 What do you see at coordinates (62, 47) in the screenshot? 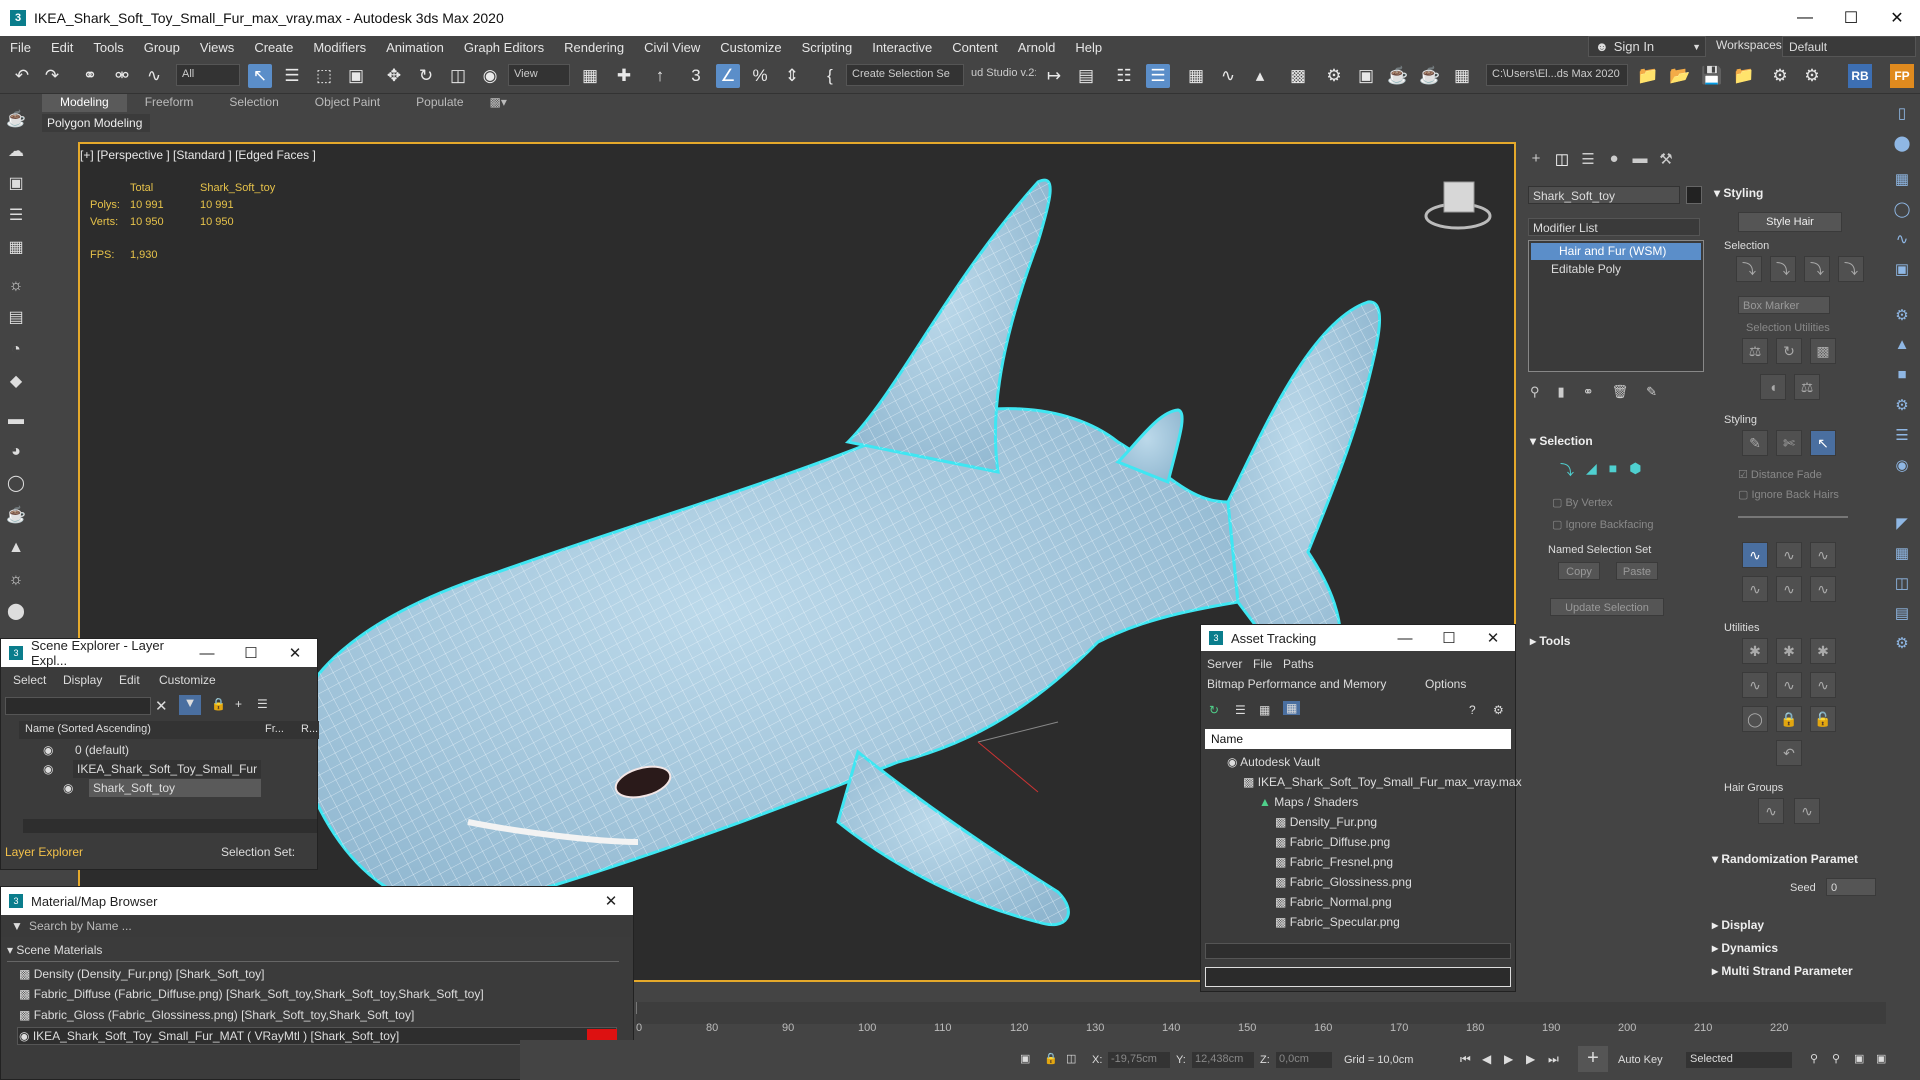
I see `menu-edit: Edit` at bounding box center [62, 47].